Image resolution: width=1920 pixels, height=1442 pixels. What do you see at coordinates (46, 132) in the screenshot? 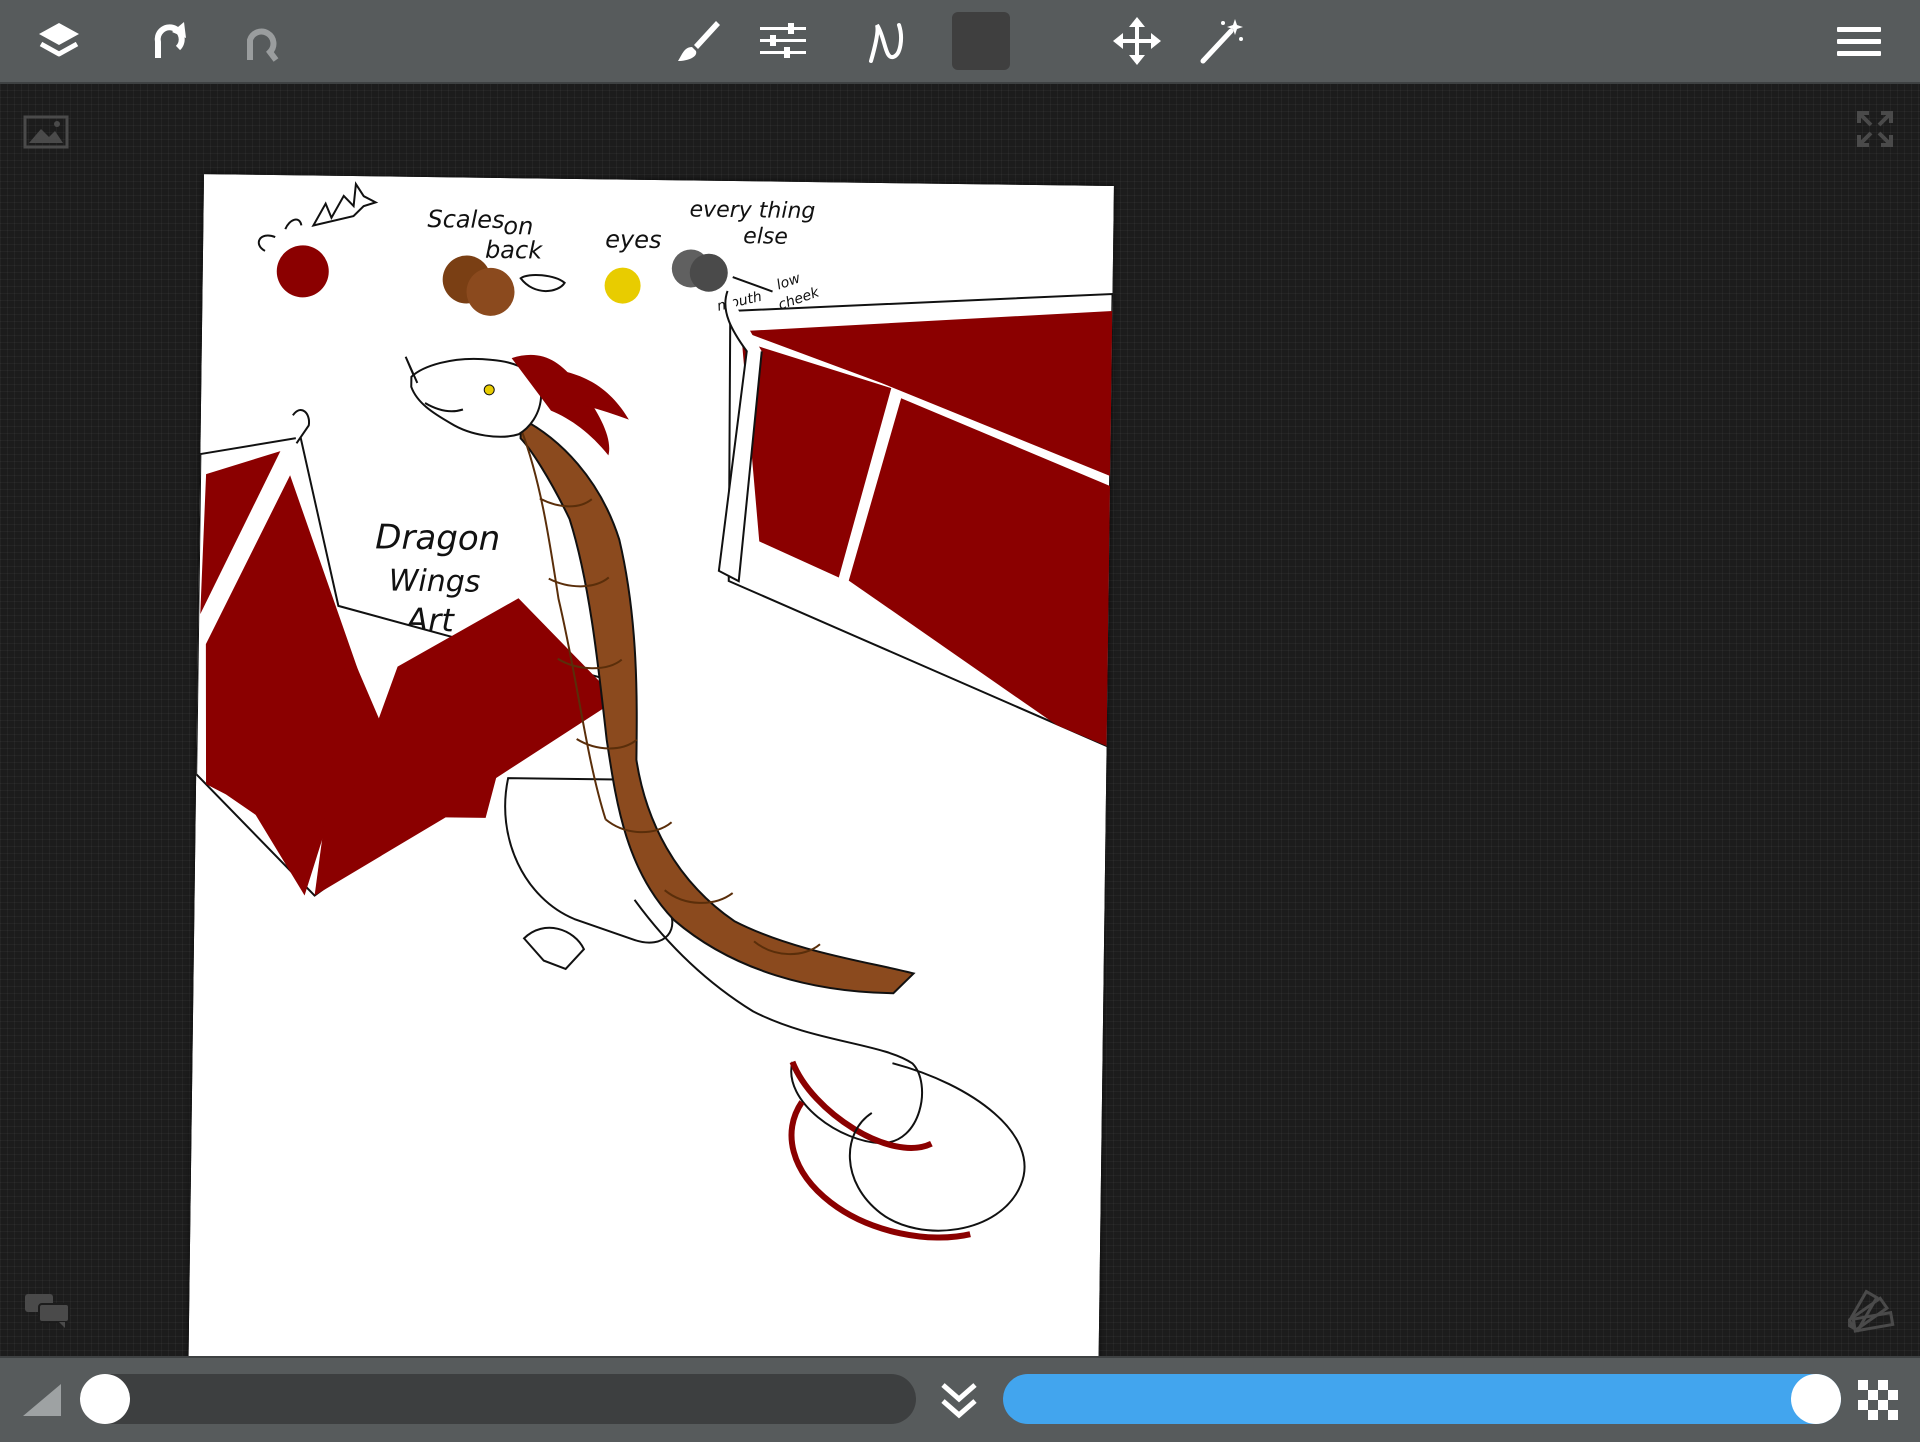
I see `reference-image-icon` at bounding box center [46, 132].